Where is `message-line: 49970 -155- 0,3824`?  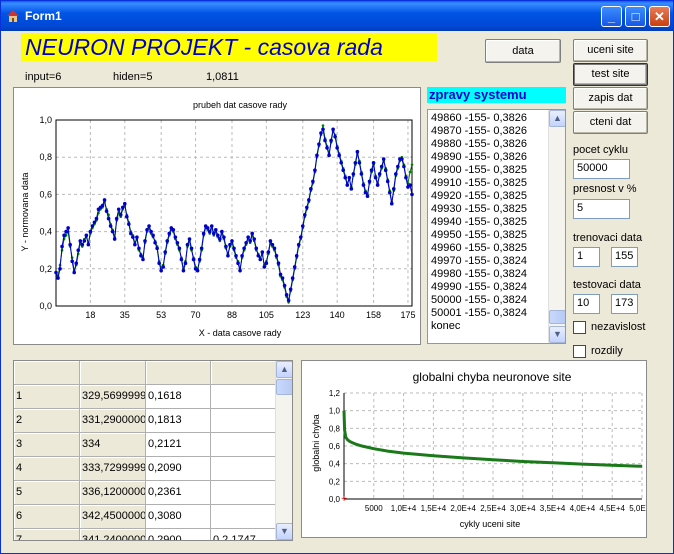 message-line: 49970 -155- 0,3824 is located at coordinates (479, 261).